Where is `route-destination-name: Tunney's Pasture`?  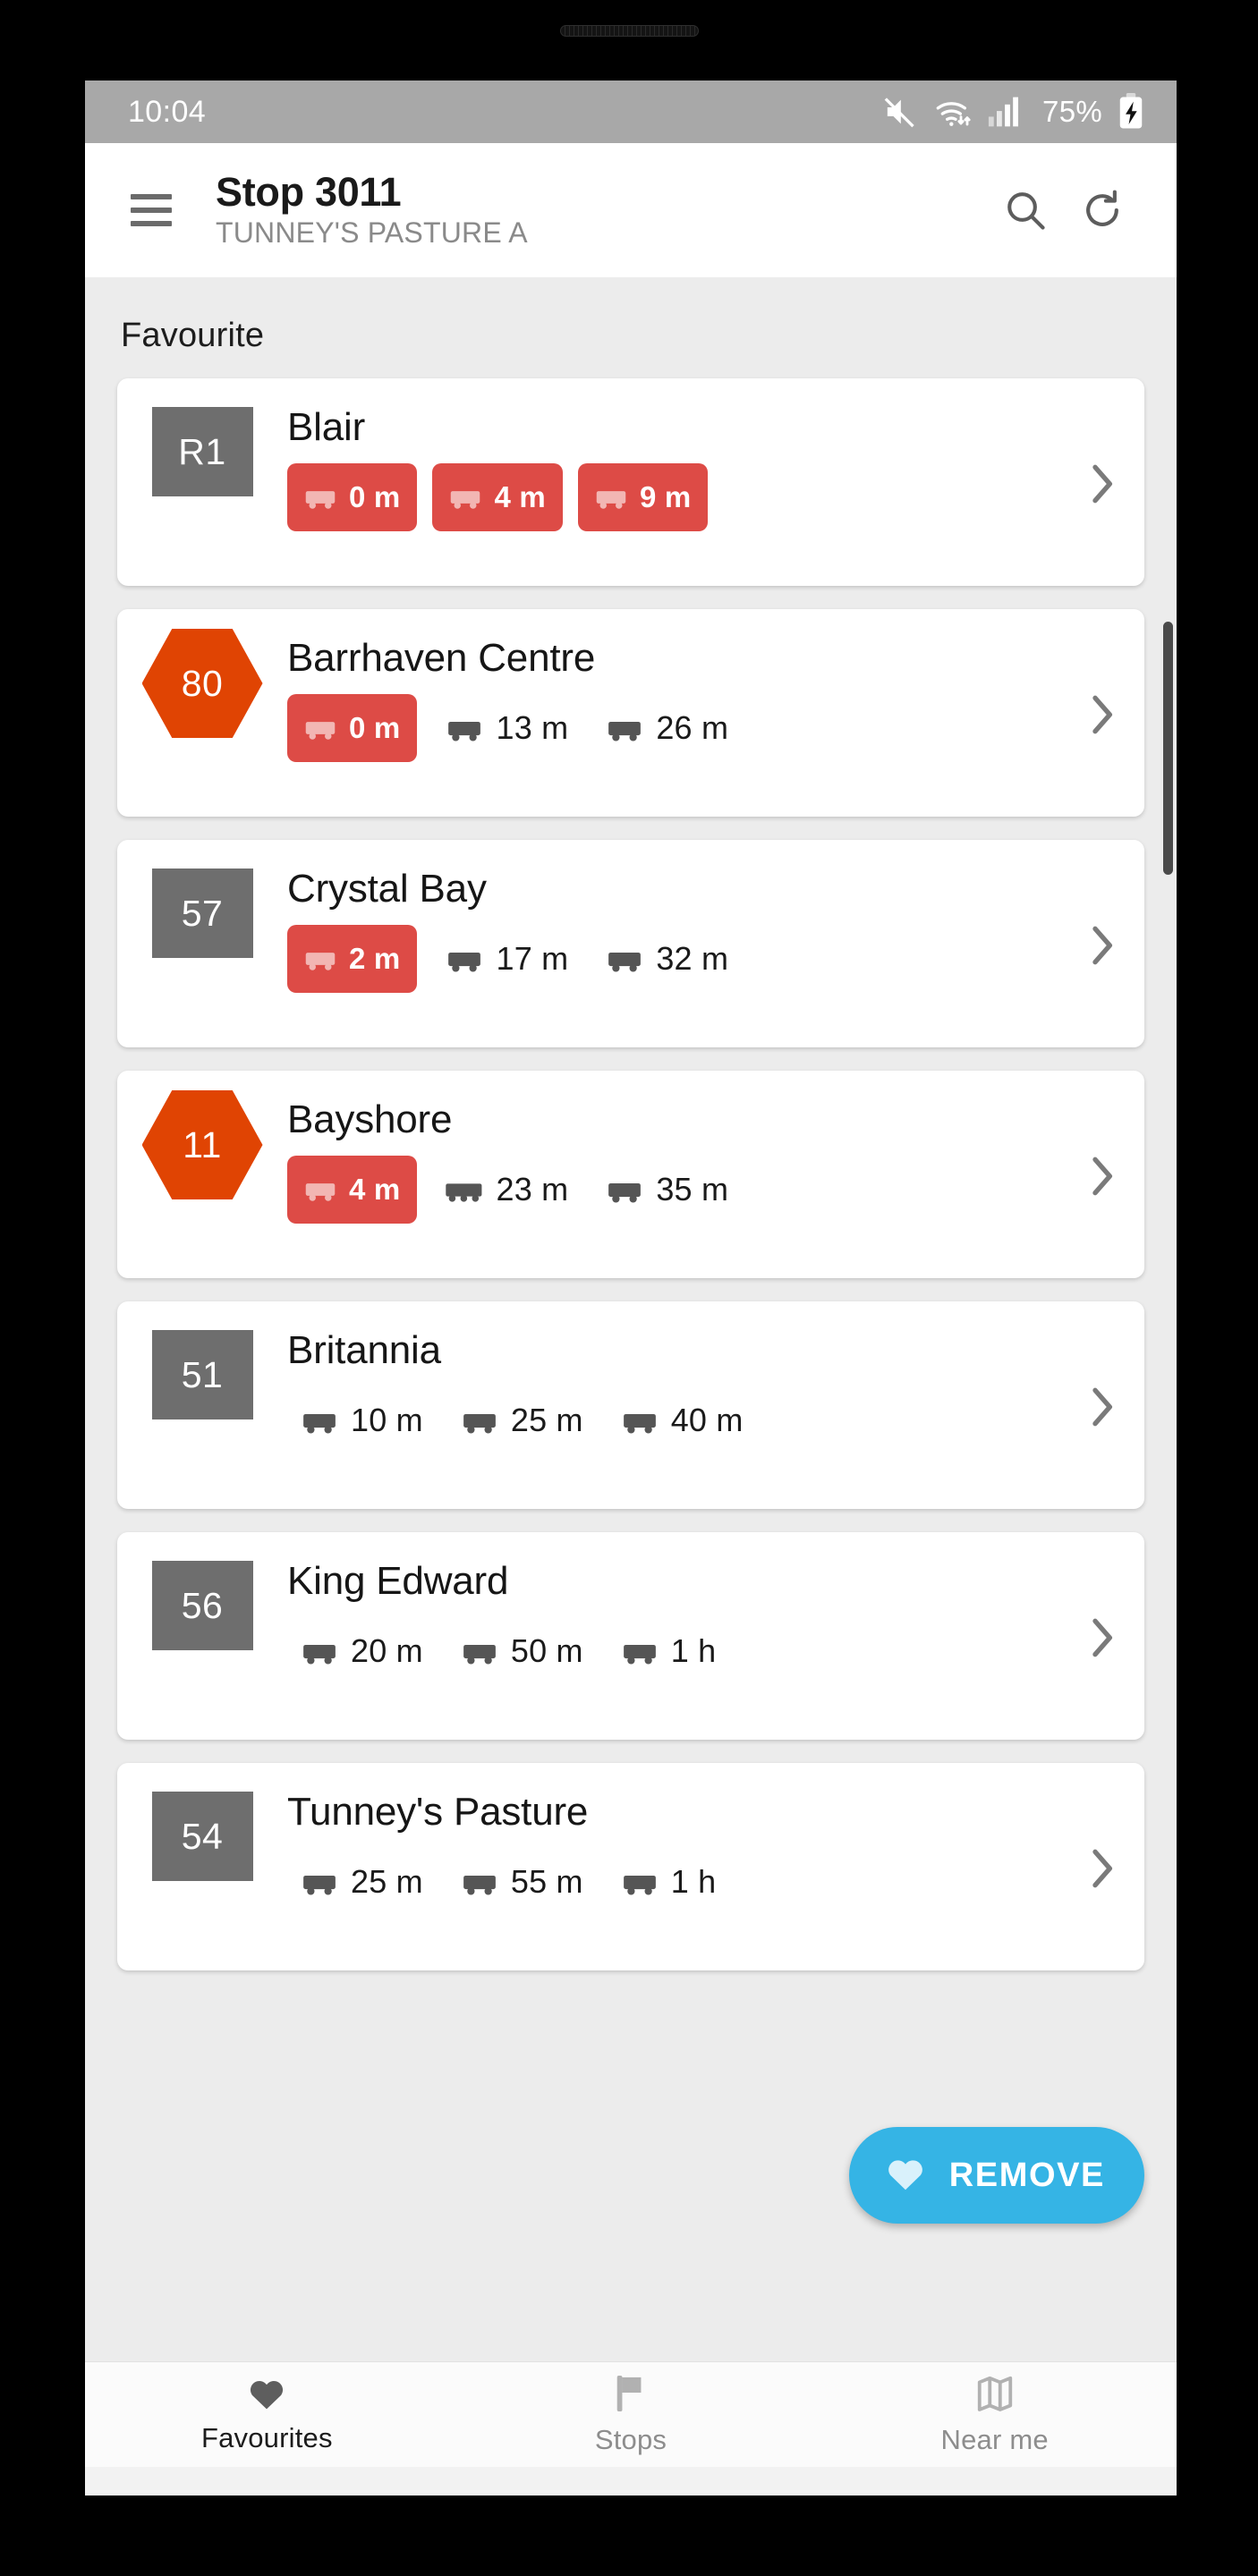 route-destination-name: Tunney's Pasture is located at coordinates (438, 1812).